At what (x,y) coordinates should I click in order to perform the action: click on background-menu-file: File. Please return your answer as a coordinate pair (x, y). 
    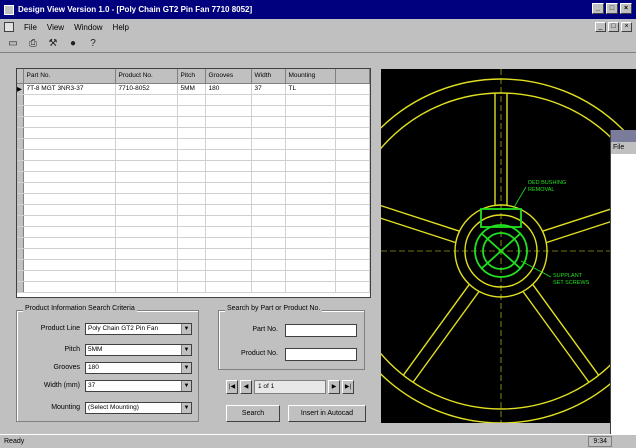
    Looking at the image, I should click on (623, 148).